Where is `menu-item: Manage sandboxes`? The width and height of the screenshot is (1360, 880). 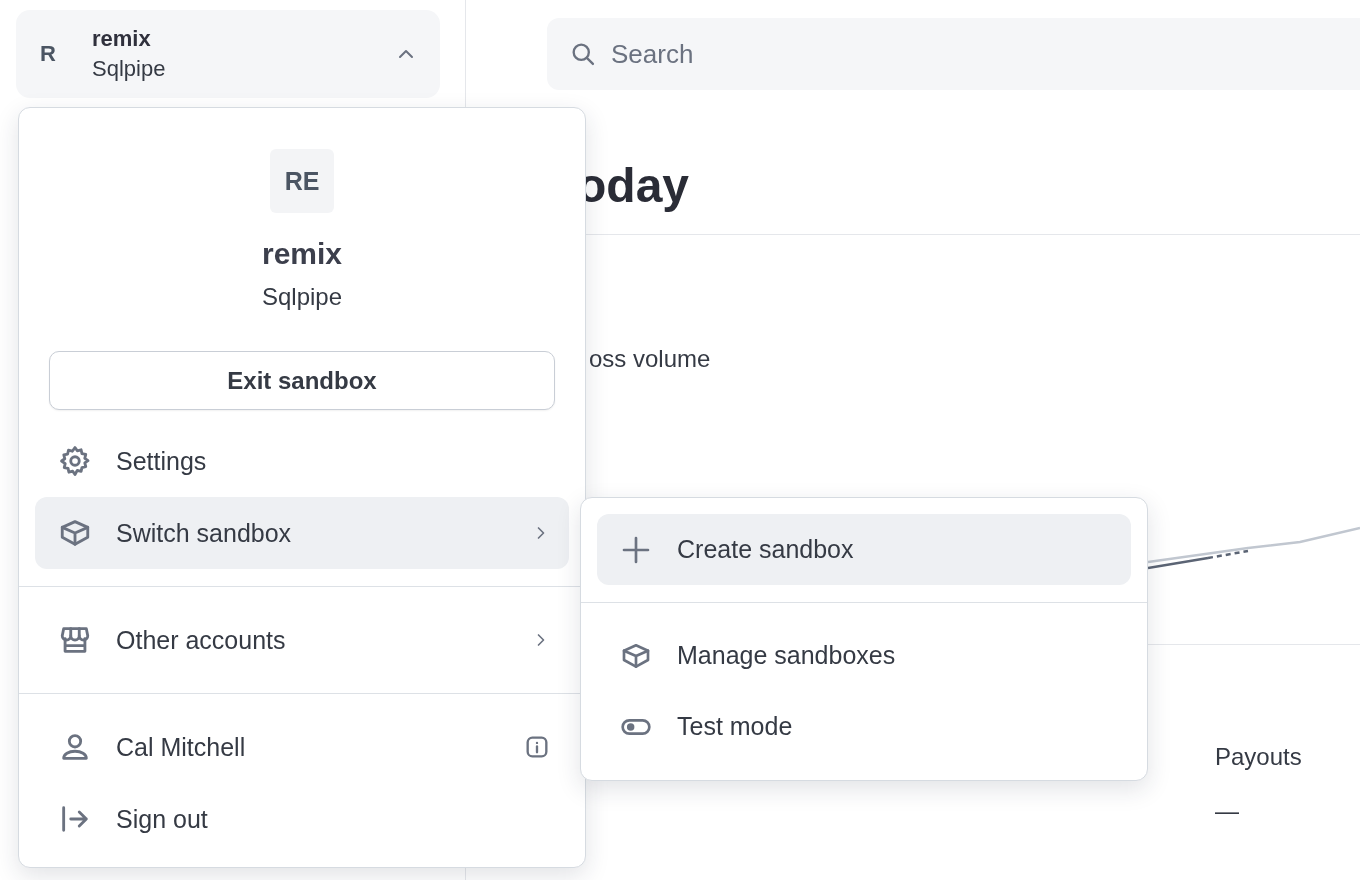
menu-item: Manage sandboxes is located at coordinates (864, 655).